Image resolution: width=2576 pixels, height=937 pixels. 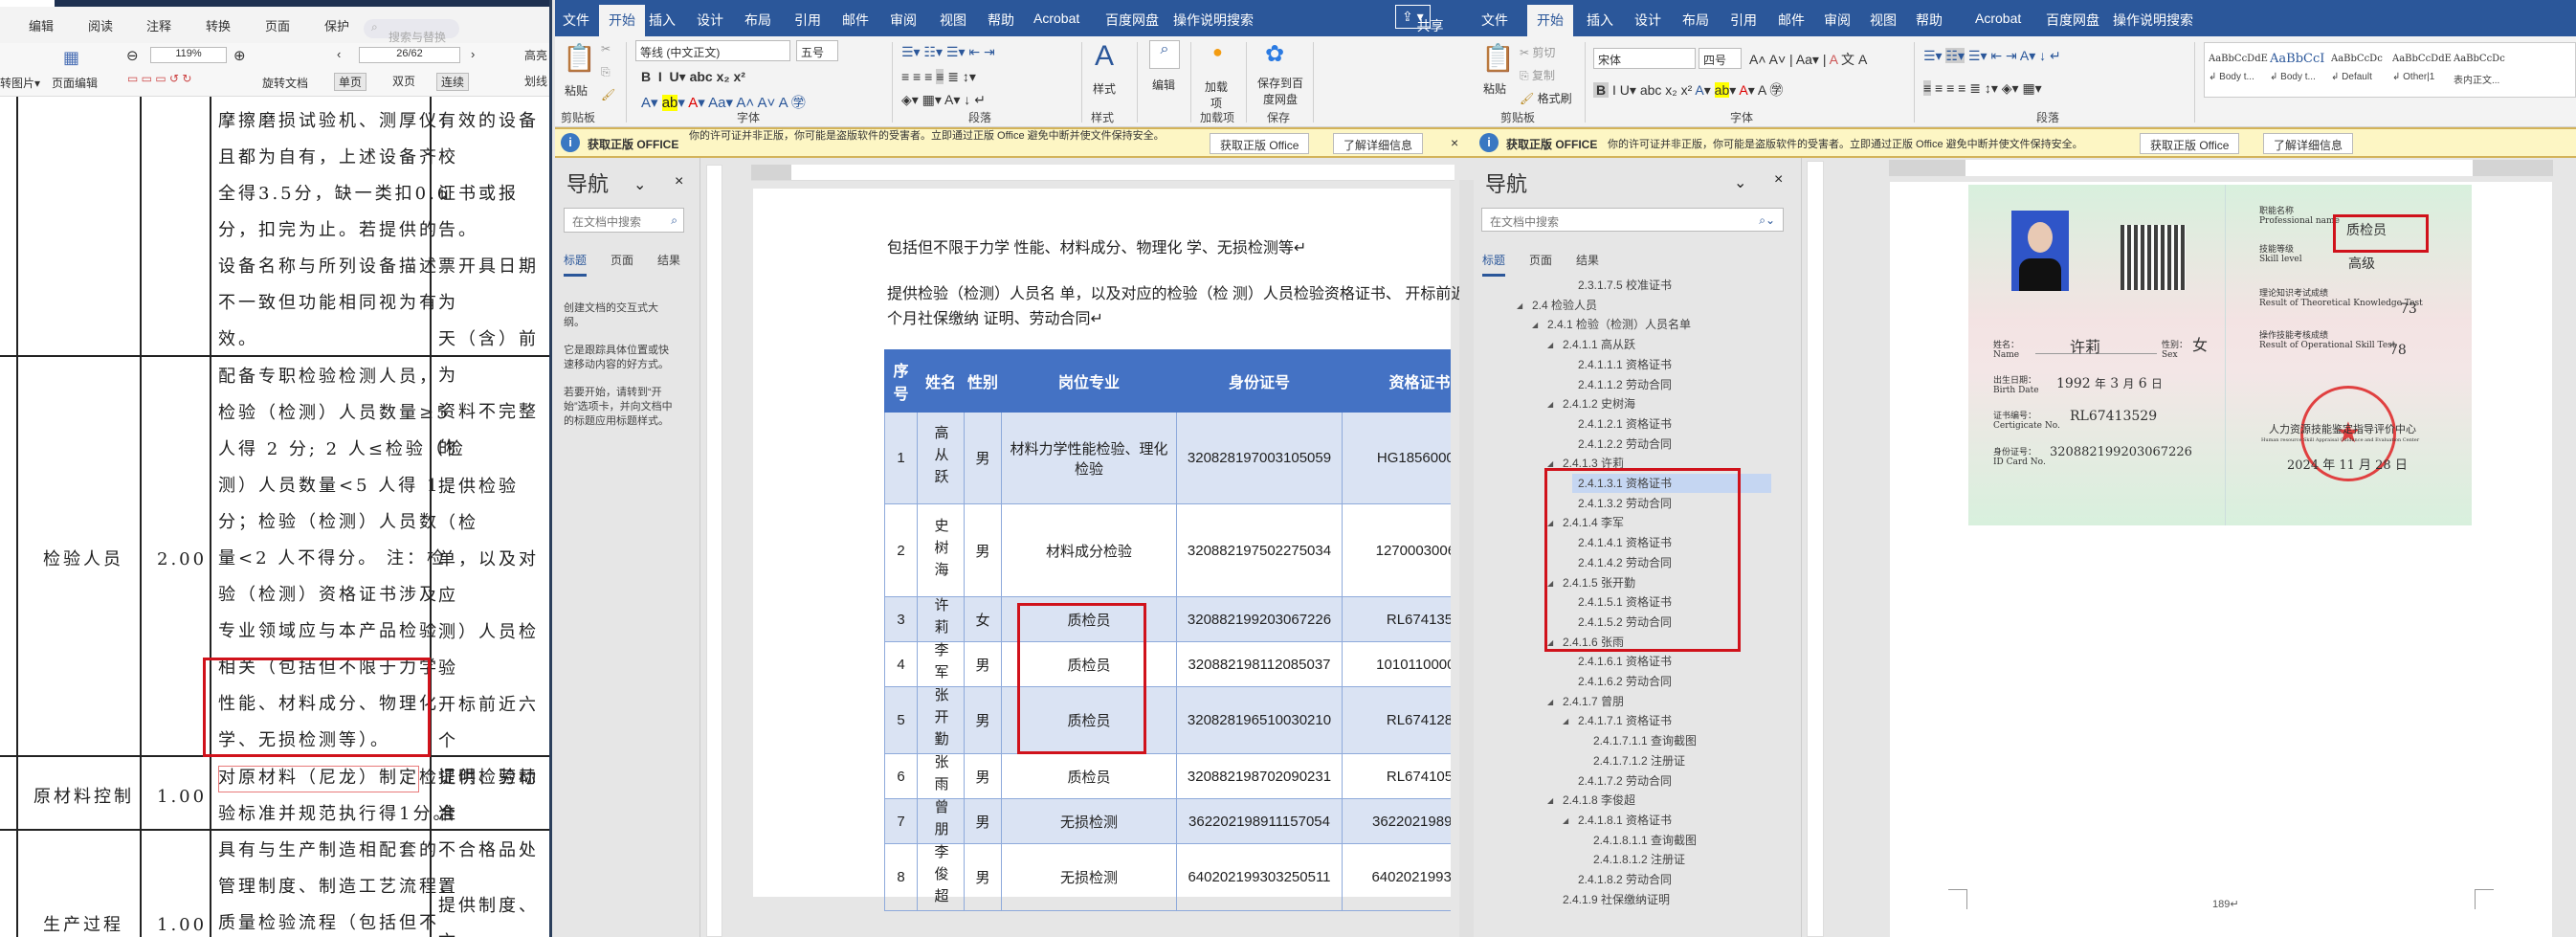 I want to click on copy-icon: ⎘, so click(x=606, y=72).